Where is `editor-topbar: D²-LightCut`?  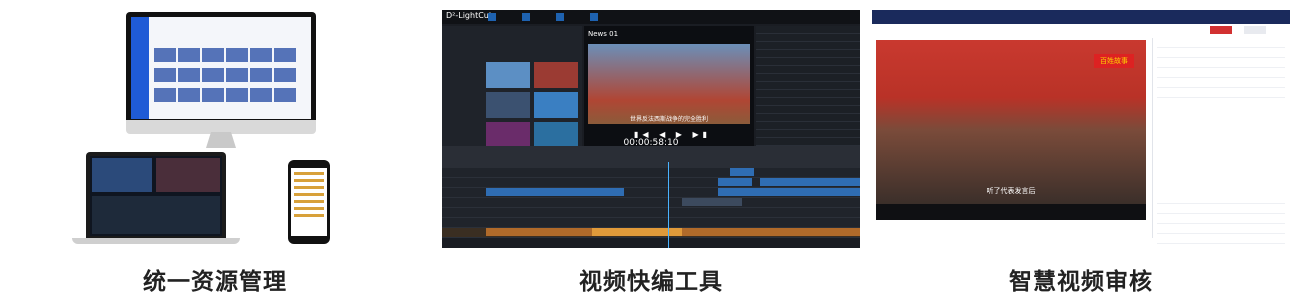 editor-topbar: D²-LightCut is located at coordinates (651, 17).